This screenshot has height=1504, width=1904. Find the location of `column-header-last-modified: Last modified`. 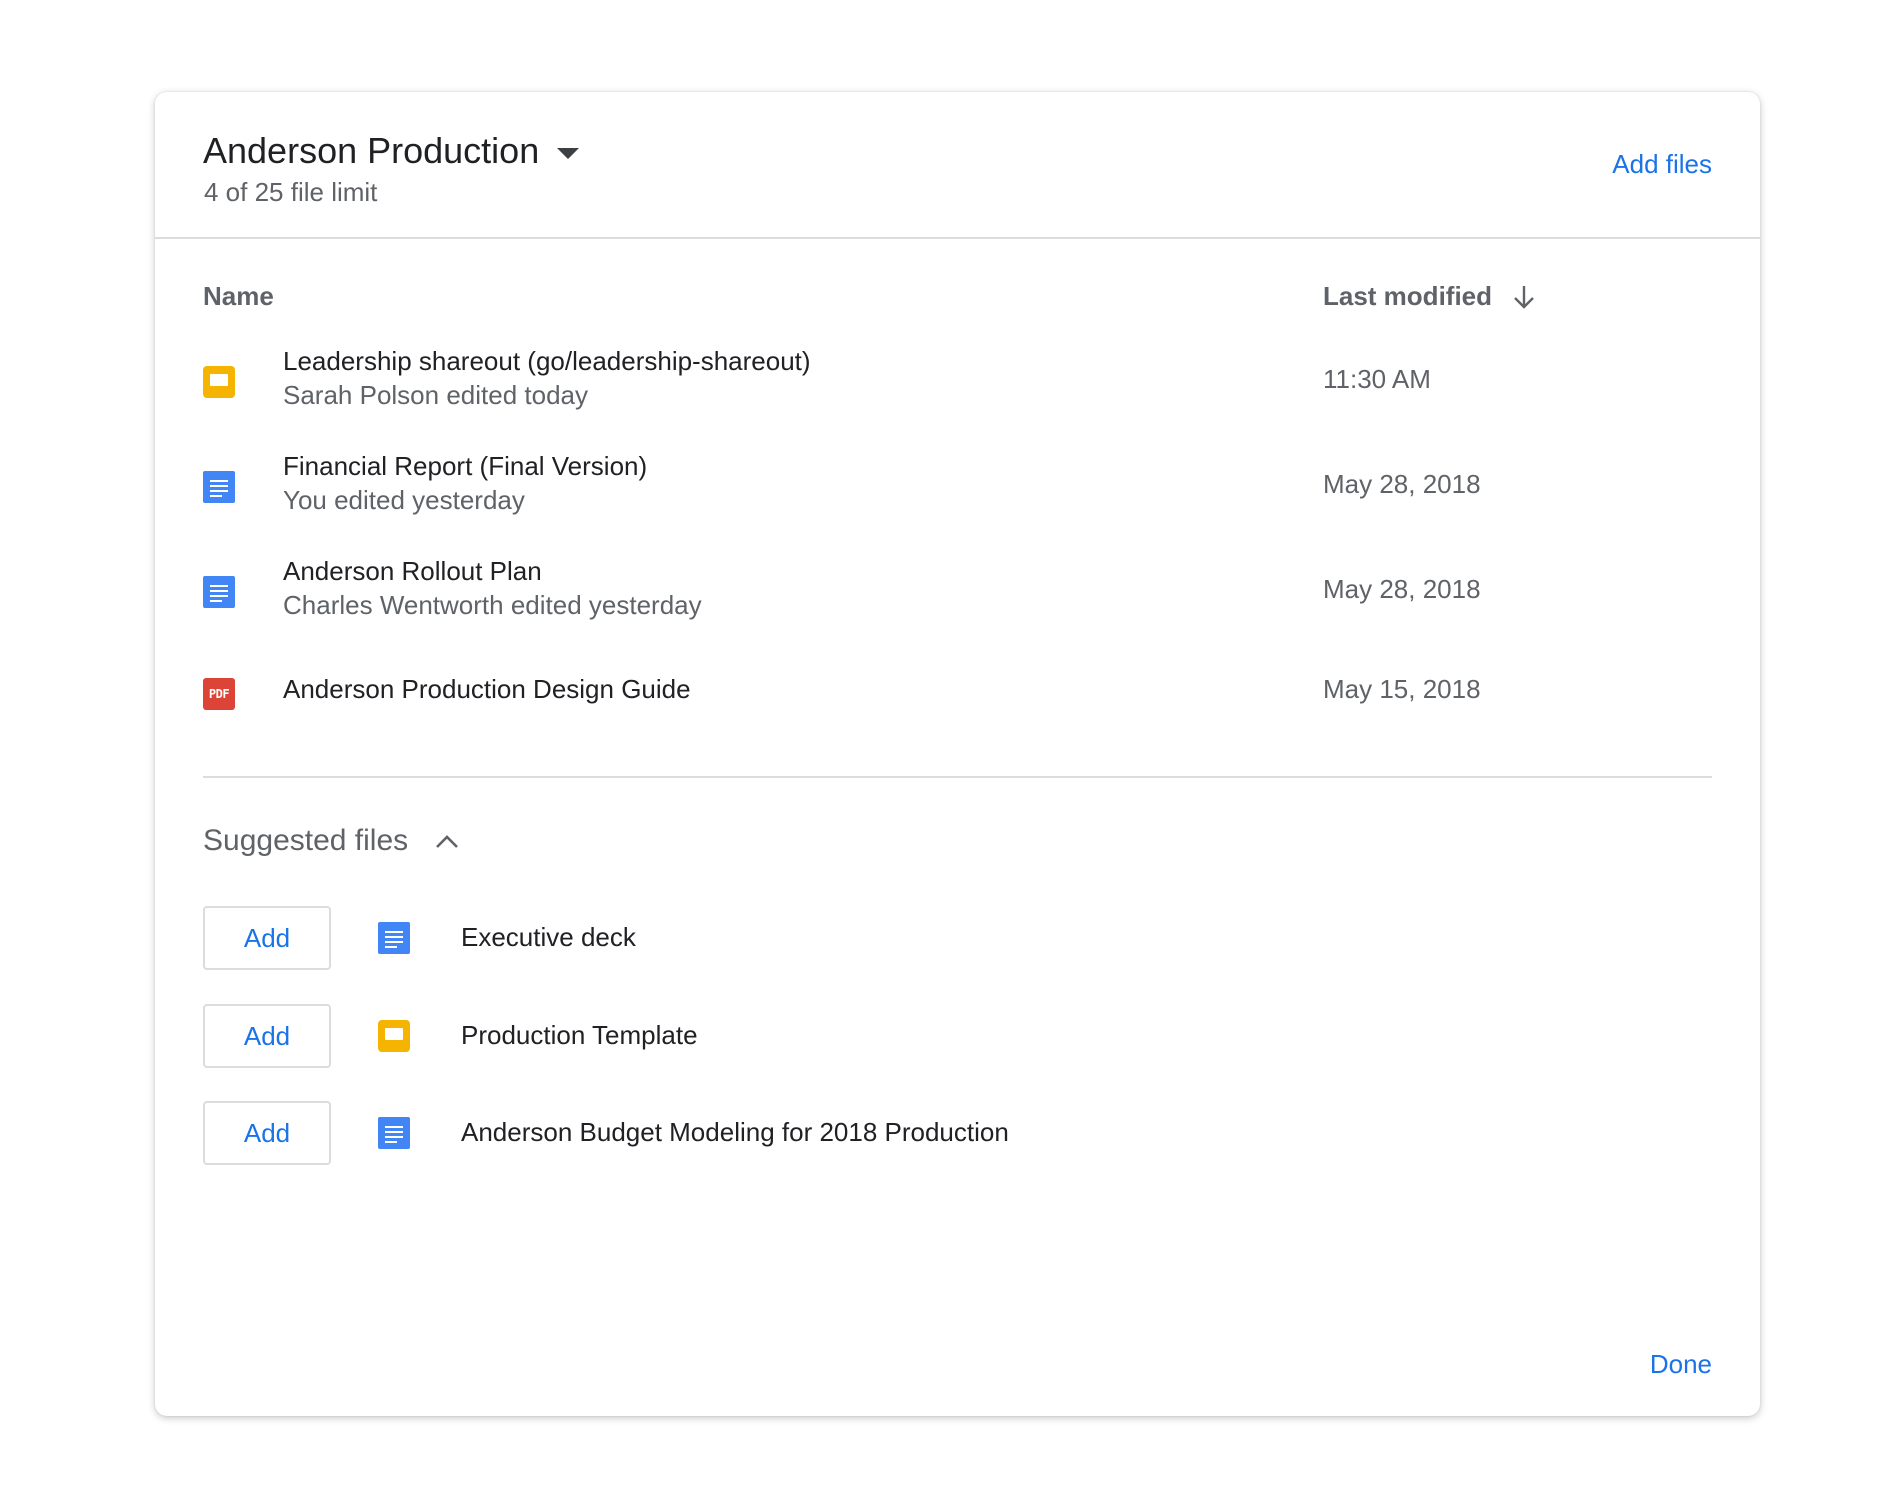

column-header-last-modified: Last modified is located at coordinates (1429, 296).